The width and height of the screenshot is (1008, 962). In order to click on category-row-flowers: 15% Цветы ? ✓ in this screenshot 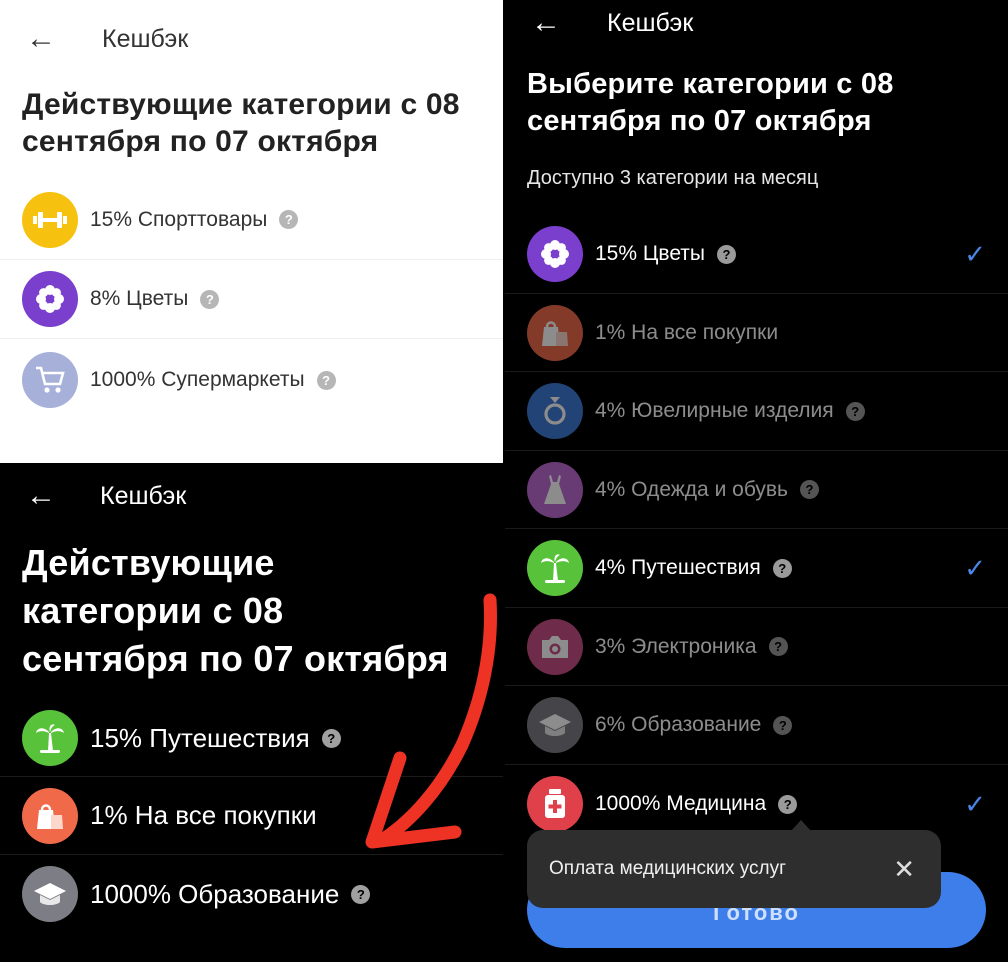, I will do `click(756, 254)`.